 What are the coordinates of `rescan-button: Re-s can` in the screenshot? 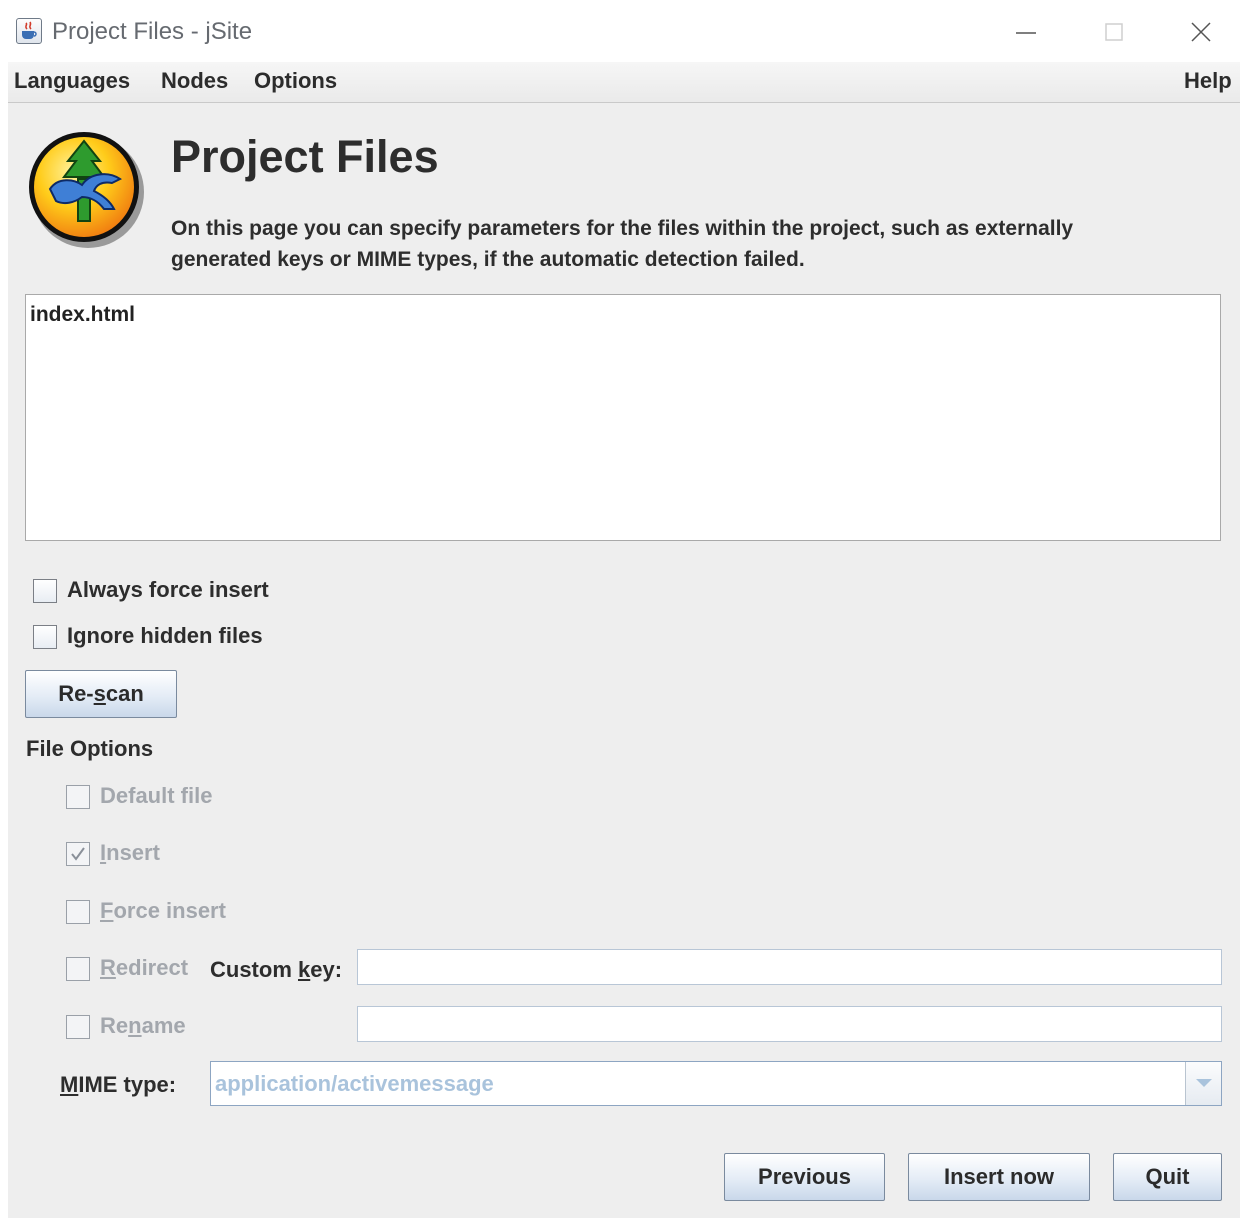 It's located at (101, 694).